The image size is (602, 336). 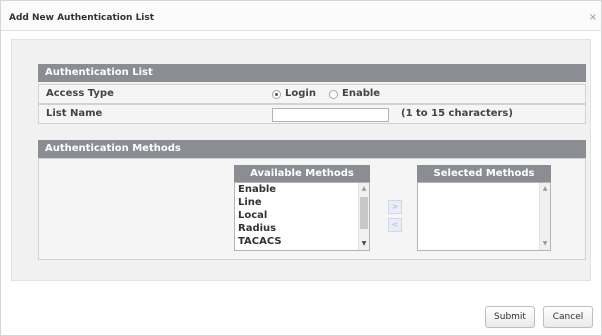 I want to click on dialog-title: Add New Authentication List, so click(x=82, y=18).